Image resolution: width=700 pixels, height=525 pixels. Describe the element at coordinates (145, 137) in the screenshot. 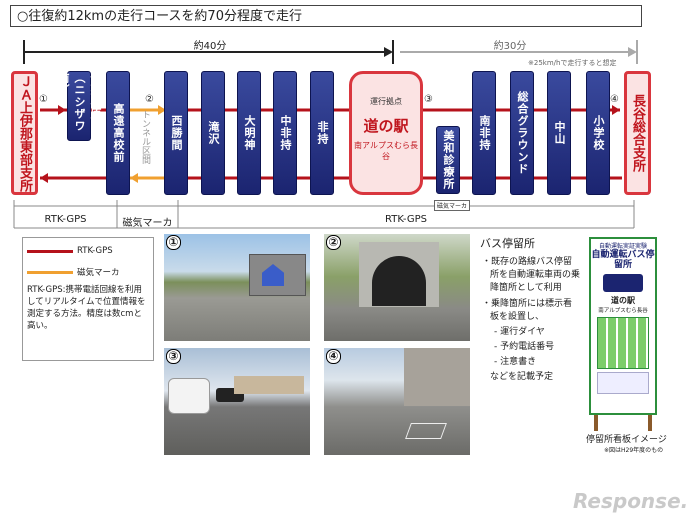

I see `tunnel-label: トンネル区間` at that location.